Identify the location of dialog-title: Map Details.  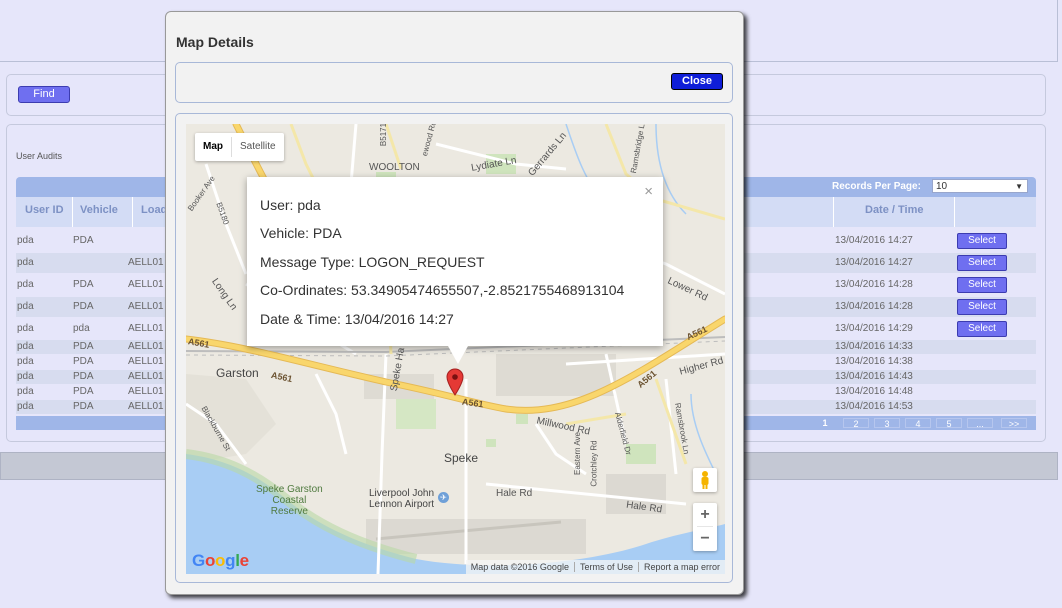
(215, 42).